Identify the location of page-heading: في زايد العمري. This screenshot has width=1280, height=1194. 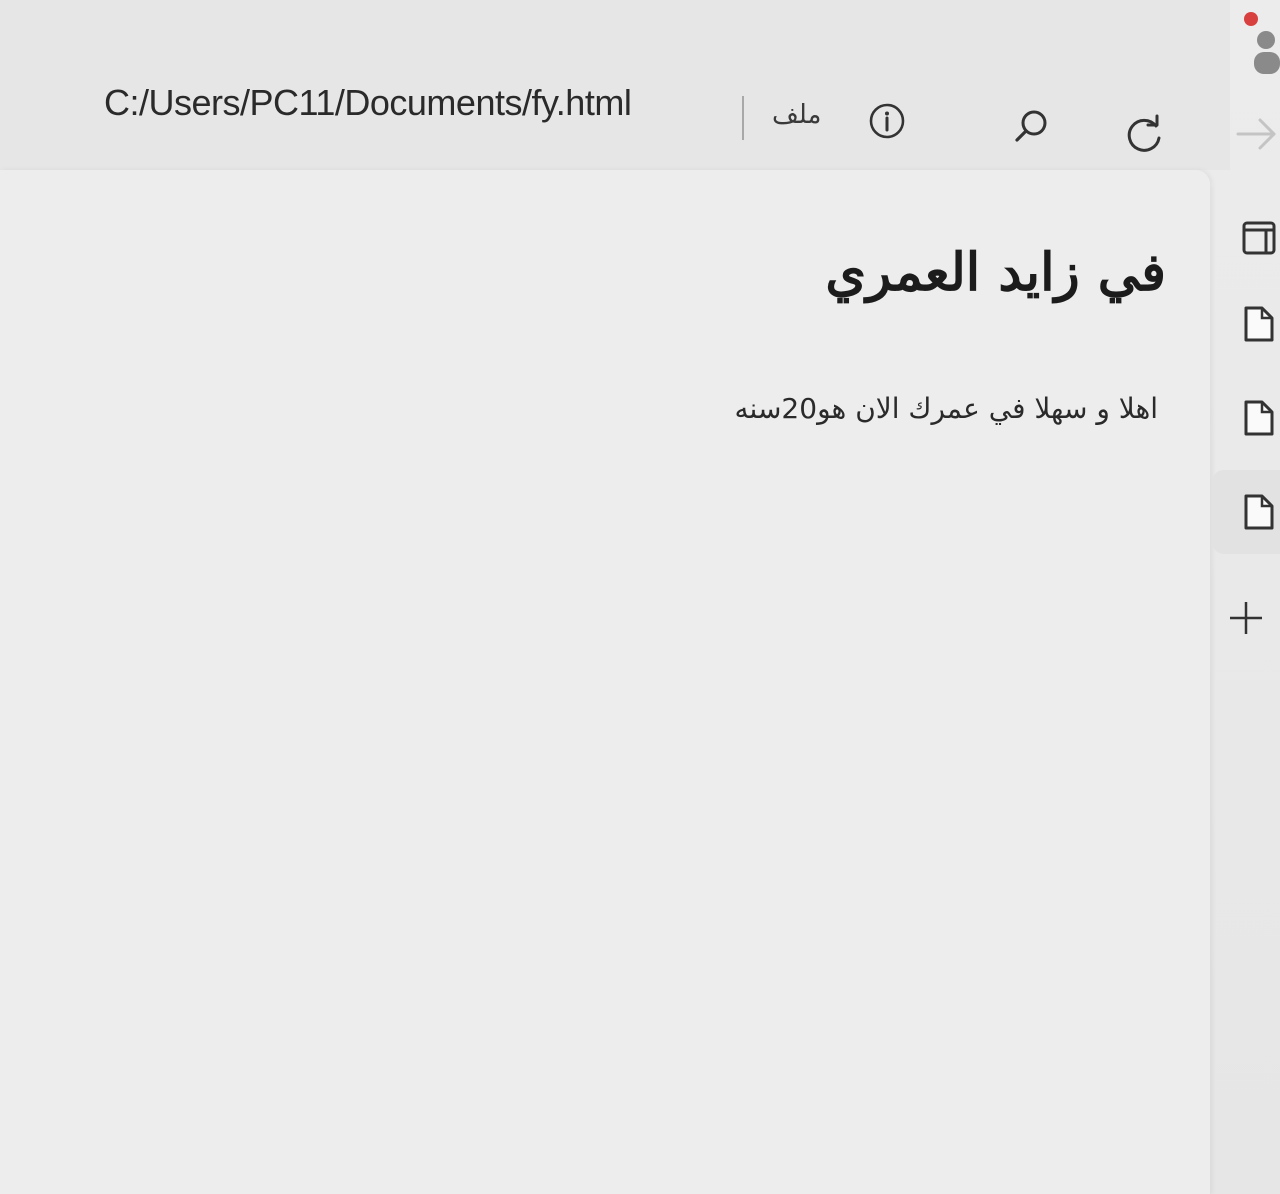
(995, 272).